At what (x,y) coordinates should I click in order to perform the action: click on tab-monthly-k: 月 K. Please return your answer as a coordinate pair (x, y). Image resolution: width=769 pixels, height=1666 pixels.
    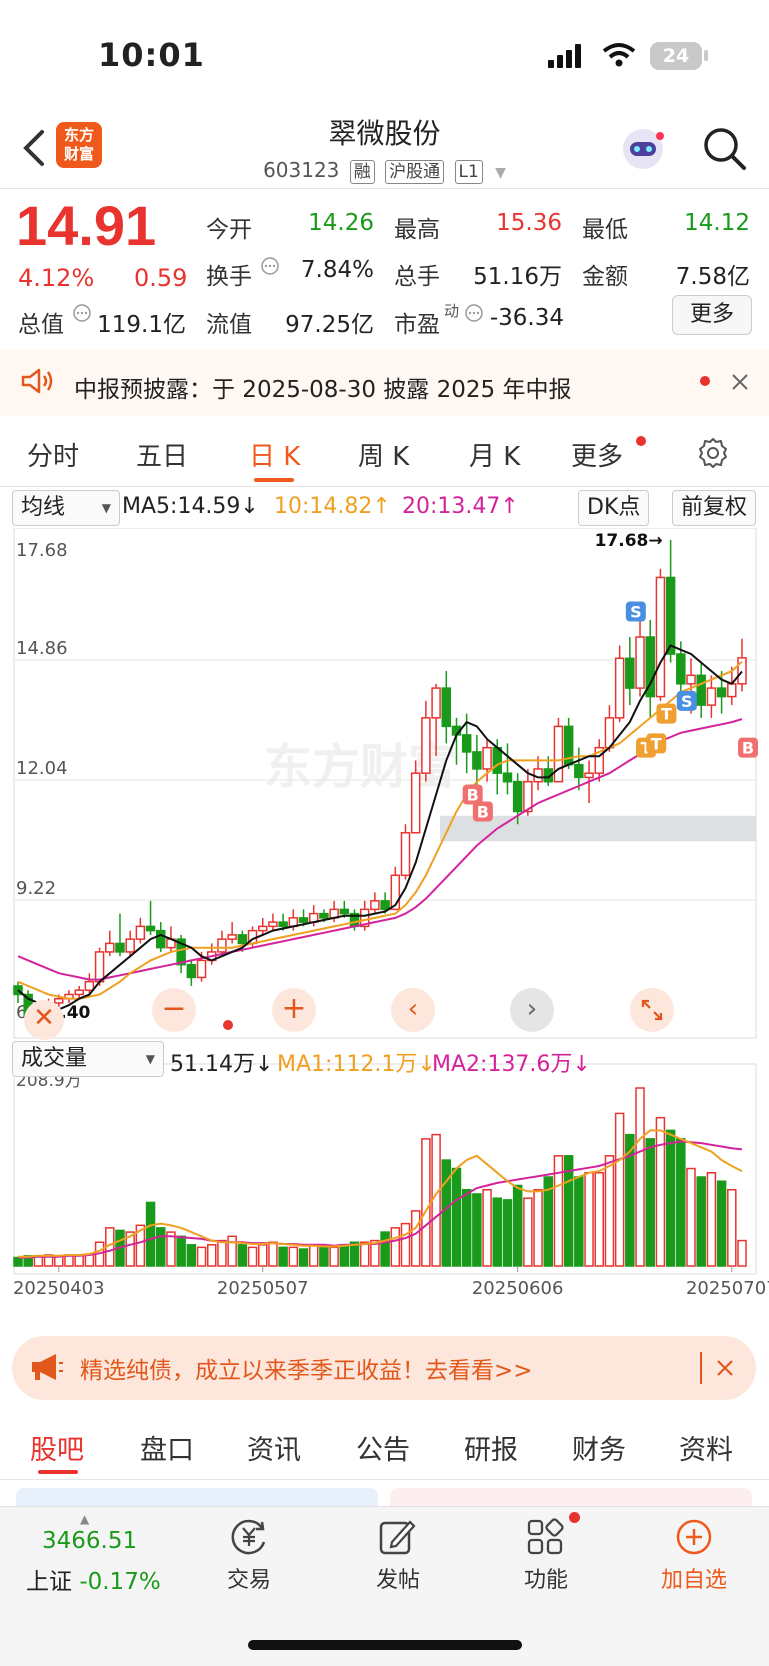
    Looking at the image, I should click on (494, 454).